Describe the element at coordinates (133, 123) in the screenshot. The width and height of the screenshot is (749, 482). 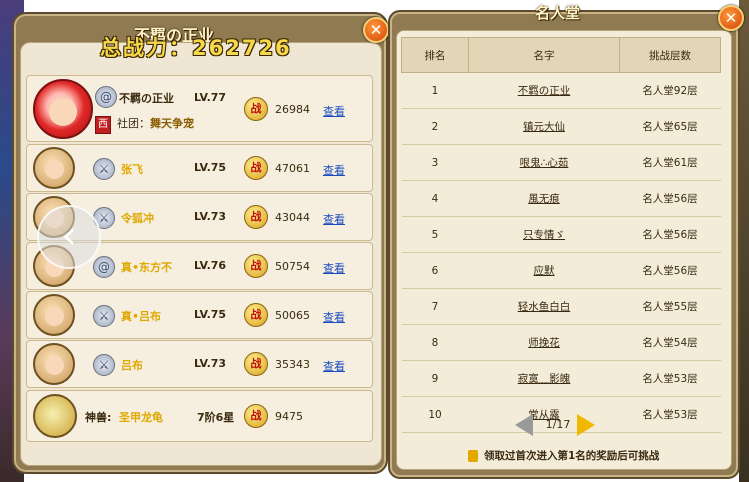
I see `guild-label: 社团：` at that location.